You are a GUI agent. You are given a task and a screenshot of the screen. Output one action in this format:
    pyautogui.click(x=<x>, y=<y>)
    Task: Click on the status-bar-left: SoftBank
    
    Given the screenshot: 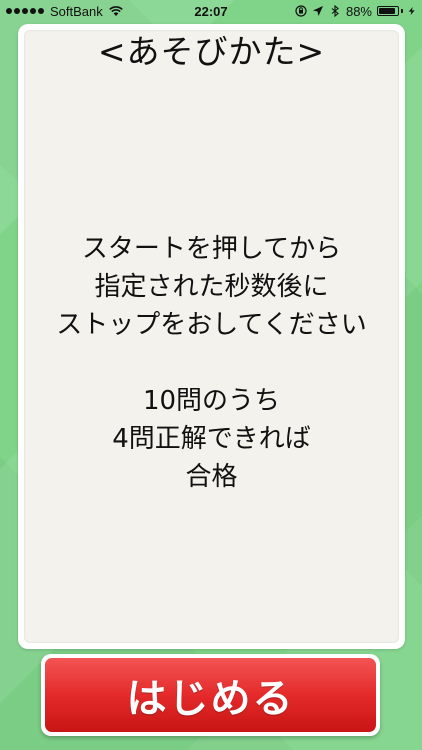 What is the action you would take?
    pyautogui.click(x=64, y=11)
    